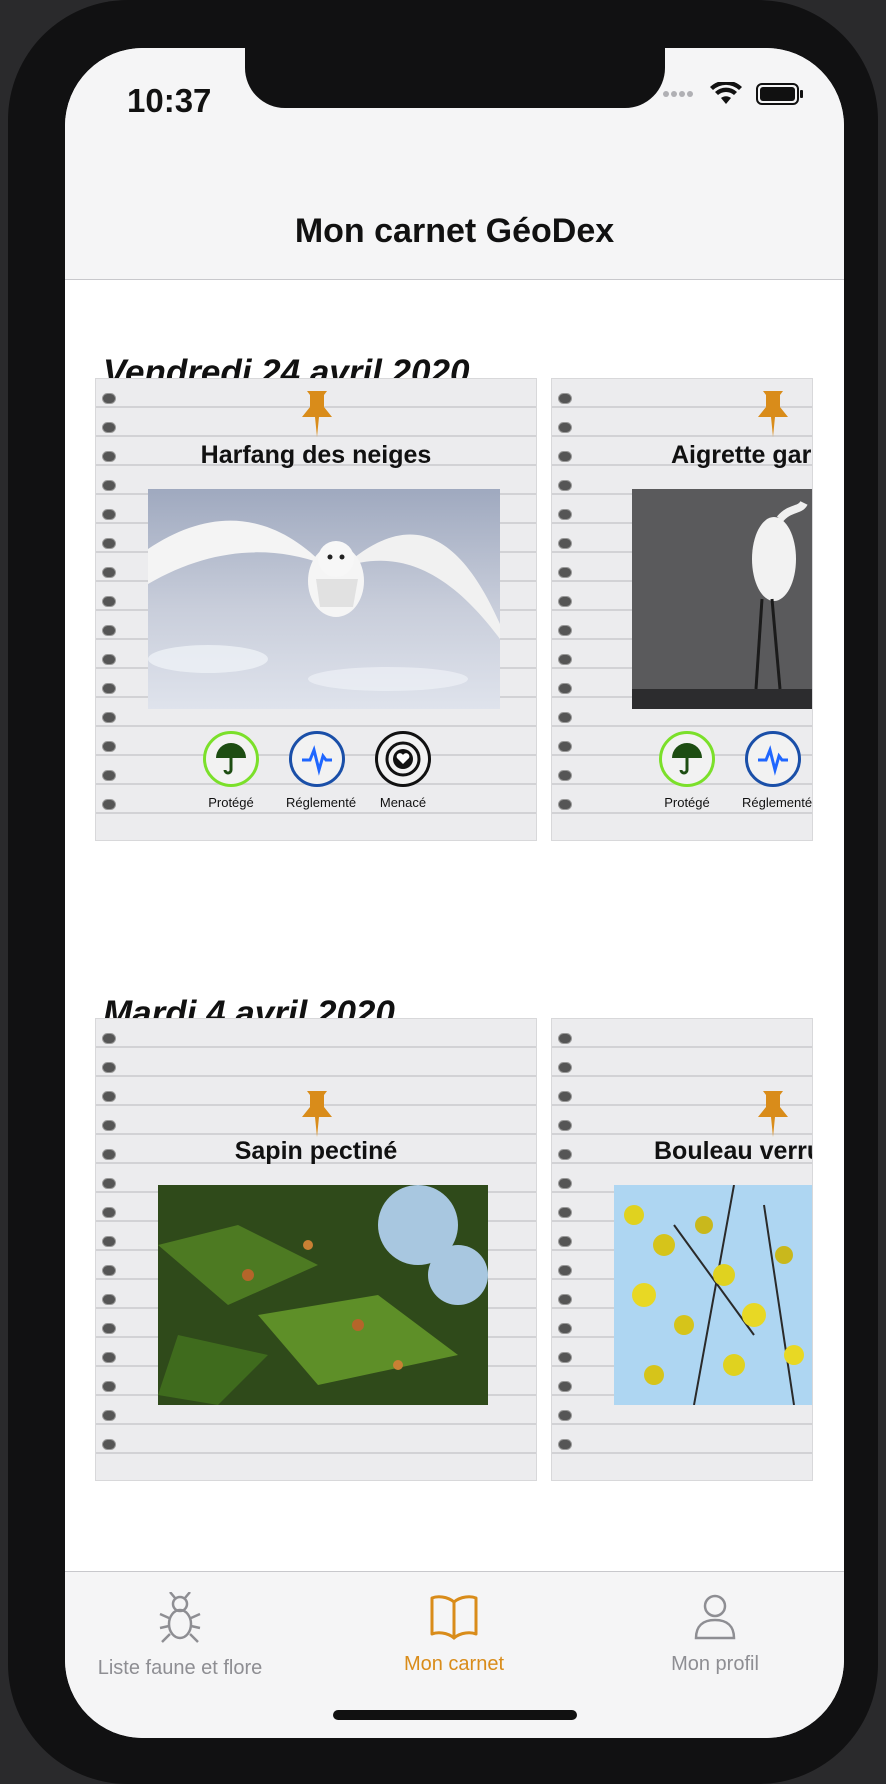  I want to click on threatened-badge: Menacé, so click(403, 770).